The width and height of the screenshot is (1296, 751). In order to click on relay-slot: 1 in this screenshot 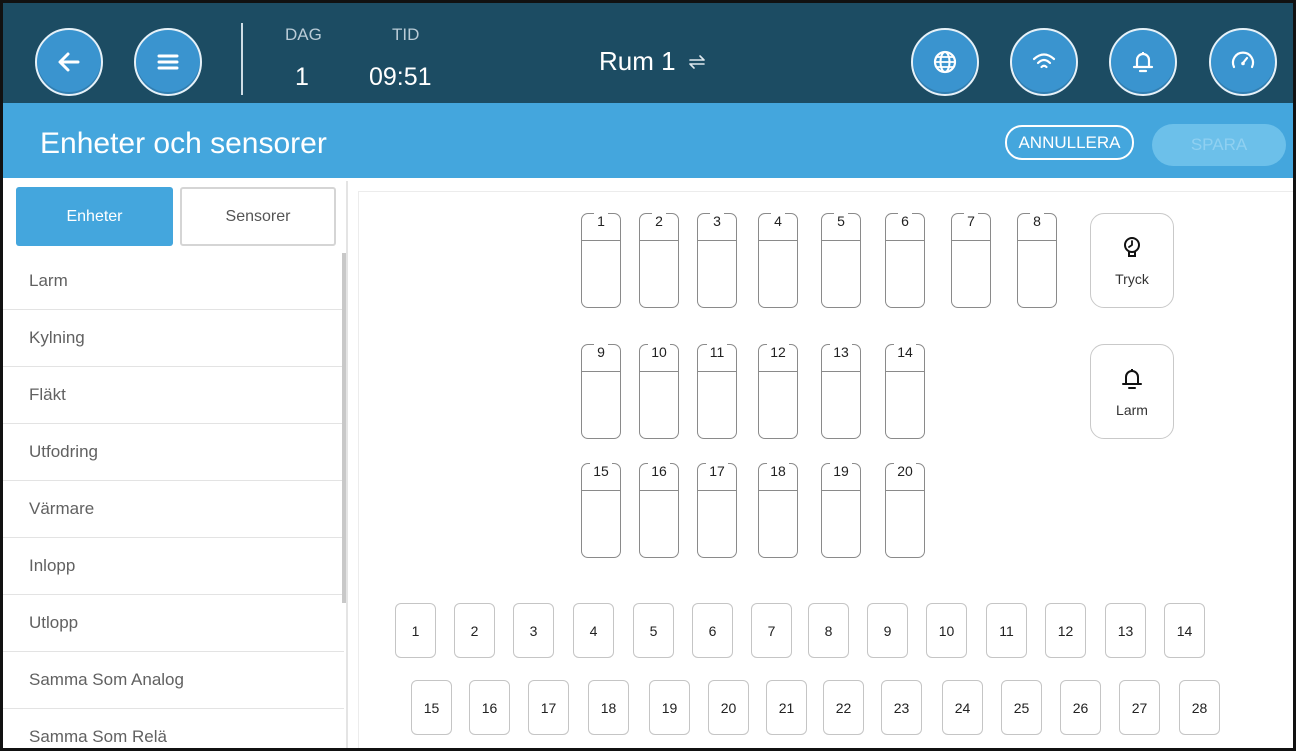, I will do `click(601, 260)`.